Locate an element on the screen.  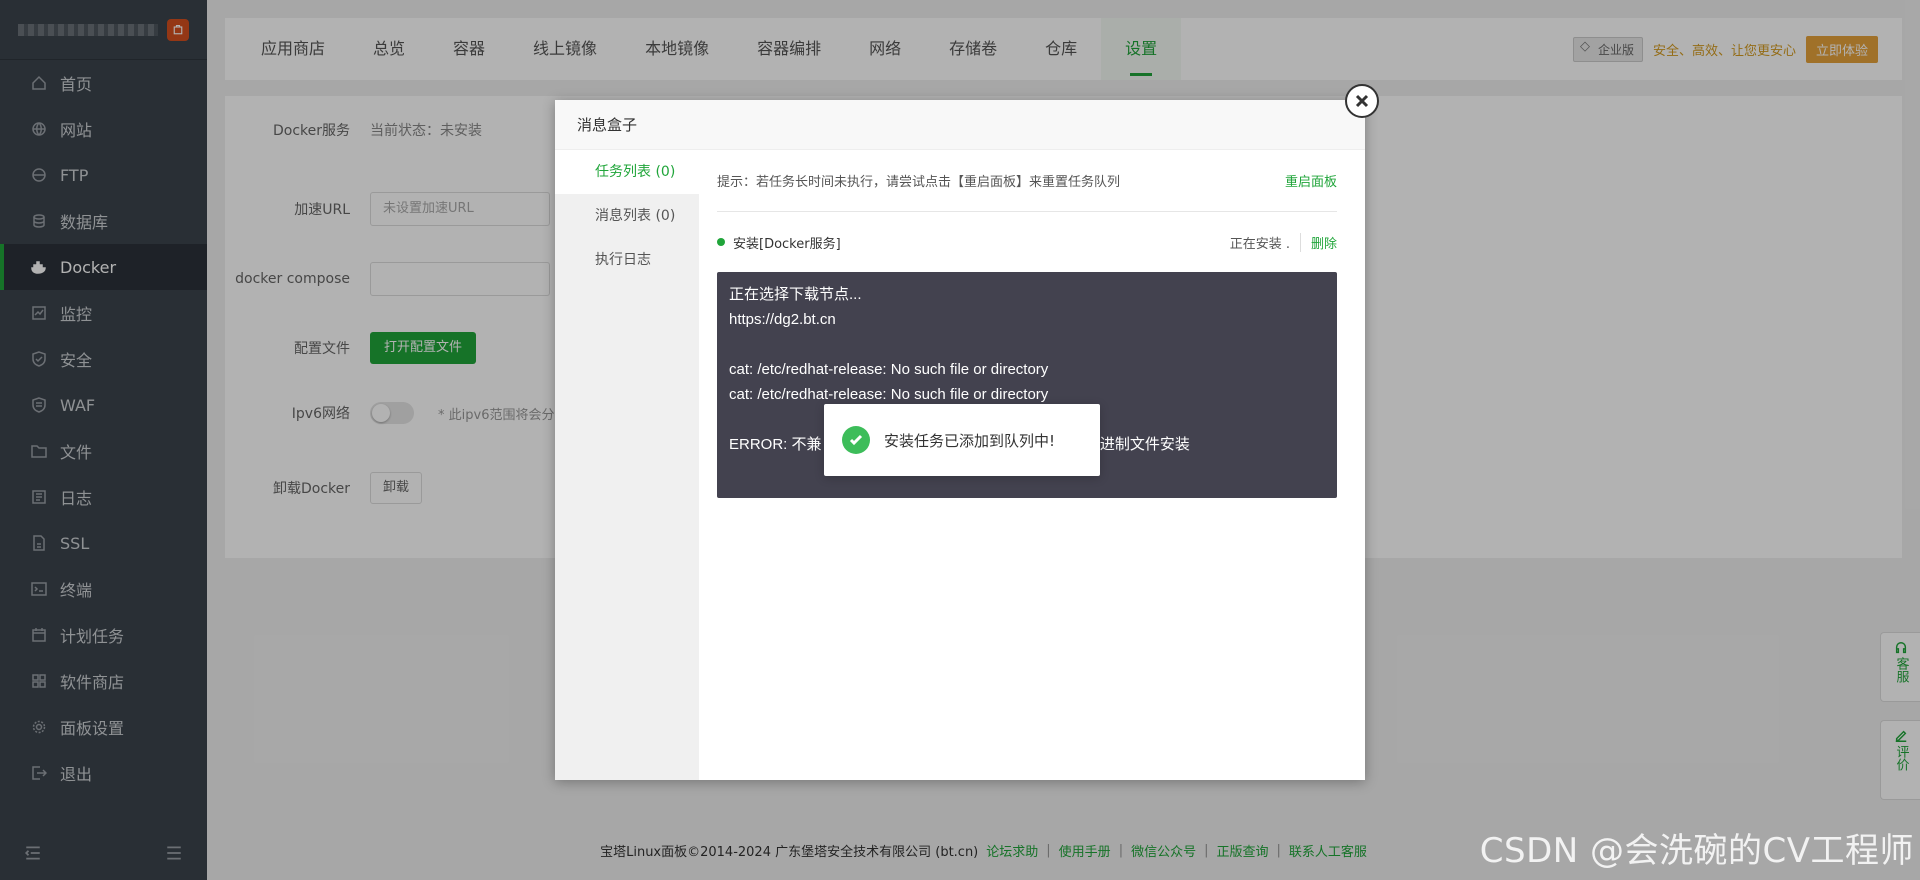
modal-tab-list: 任务列表 (0) 消息列表 (0) 执行日志 is located at coordinates (627, 465).